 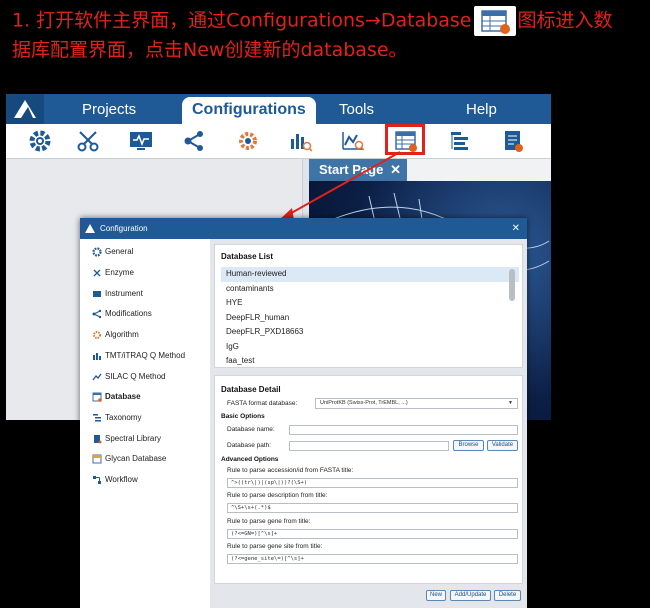 What do you see at coordinates (25, 109) in the screenshot?
I see `app-logo` at bounding box center [25, 109].